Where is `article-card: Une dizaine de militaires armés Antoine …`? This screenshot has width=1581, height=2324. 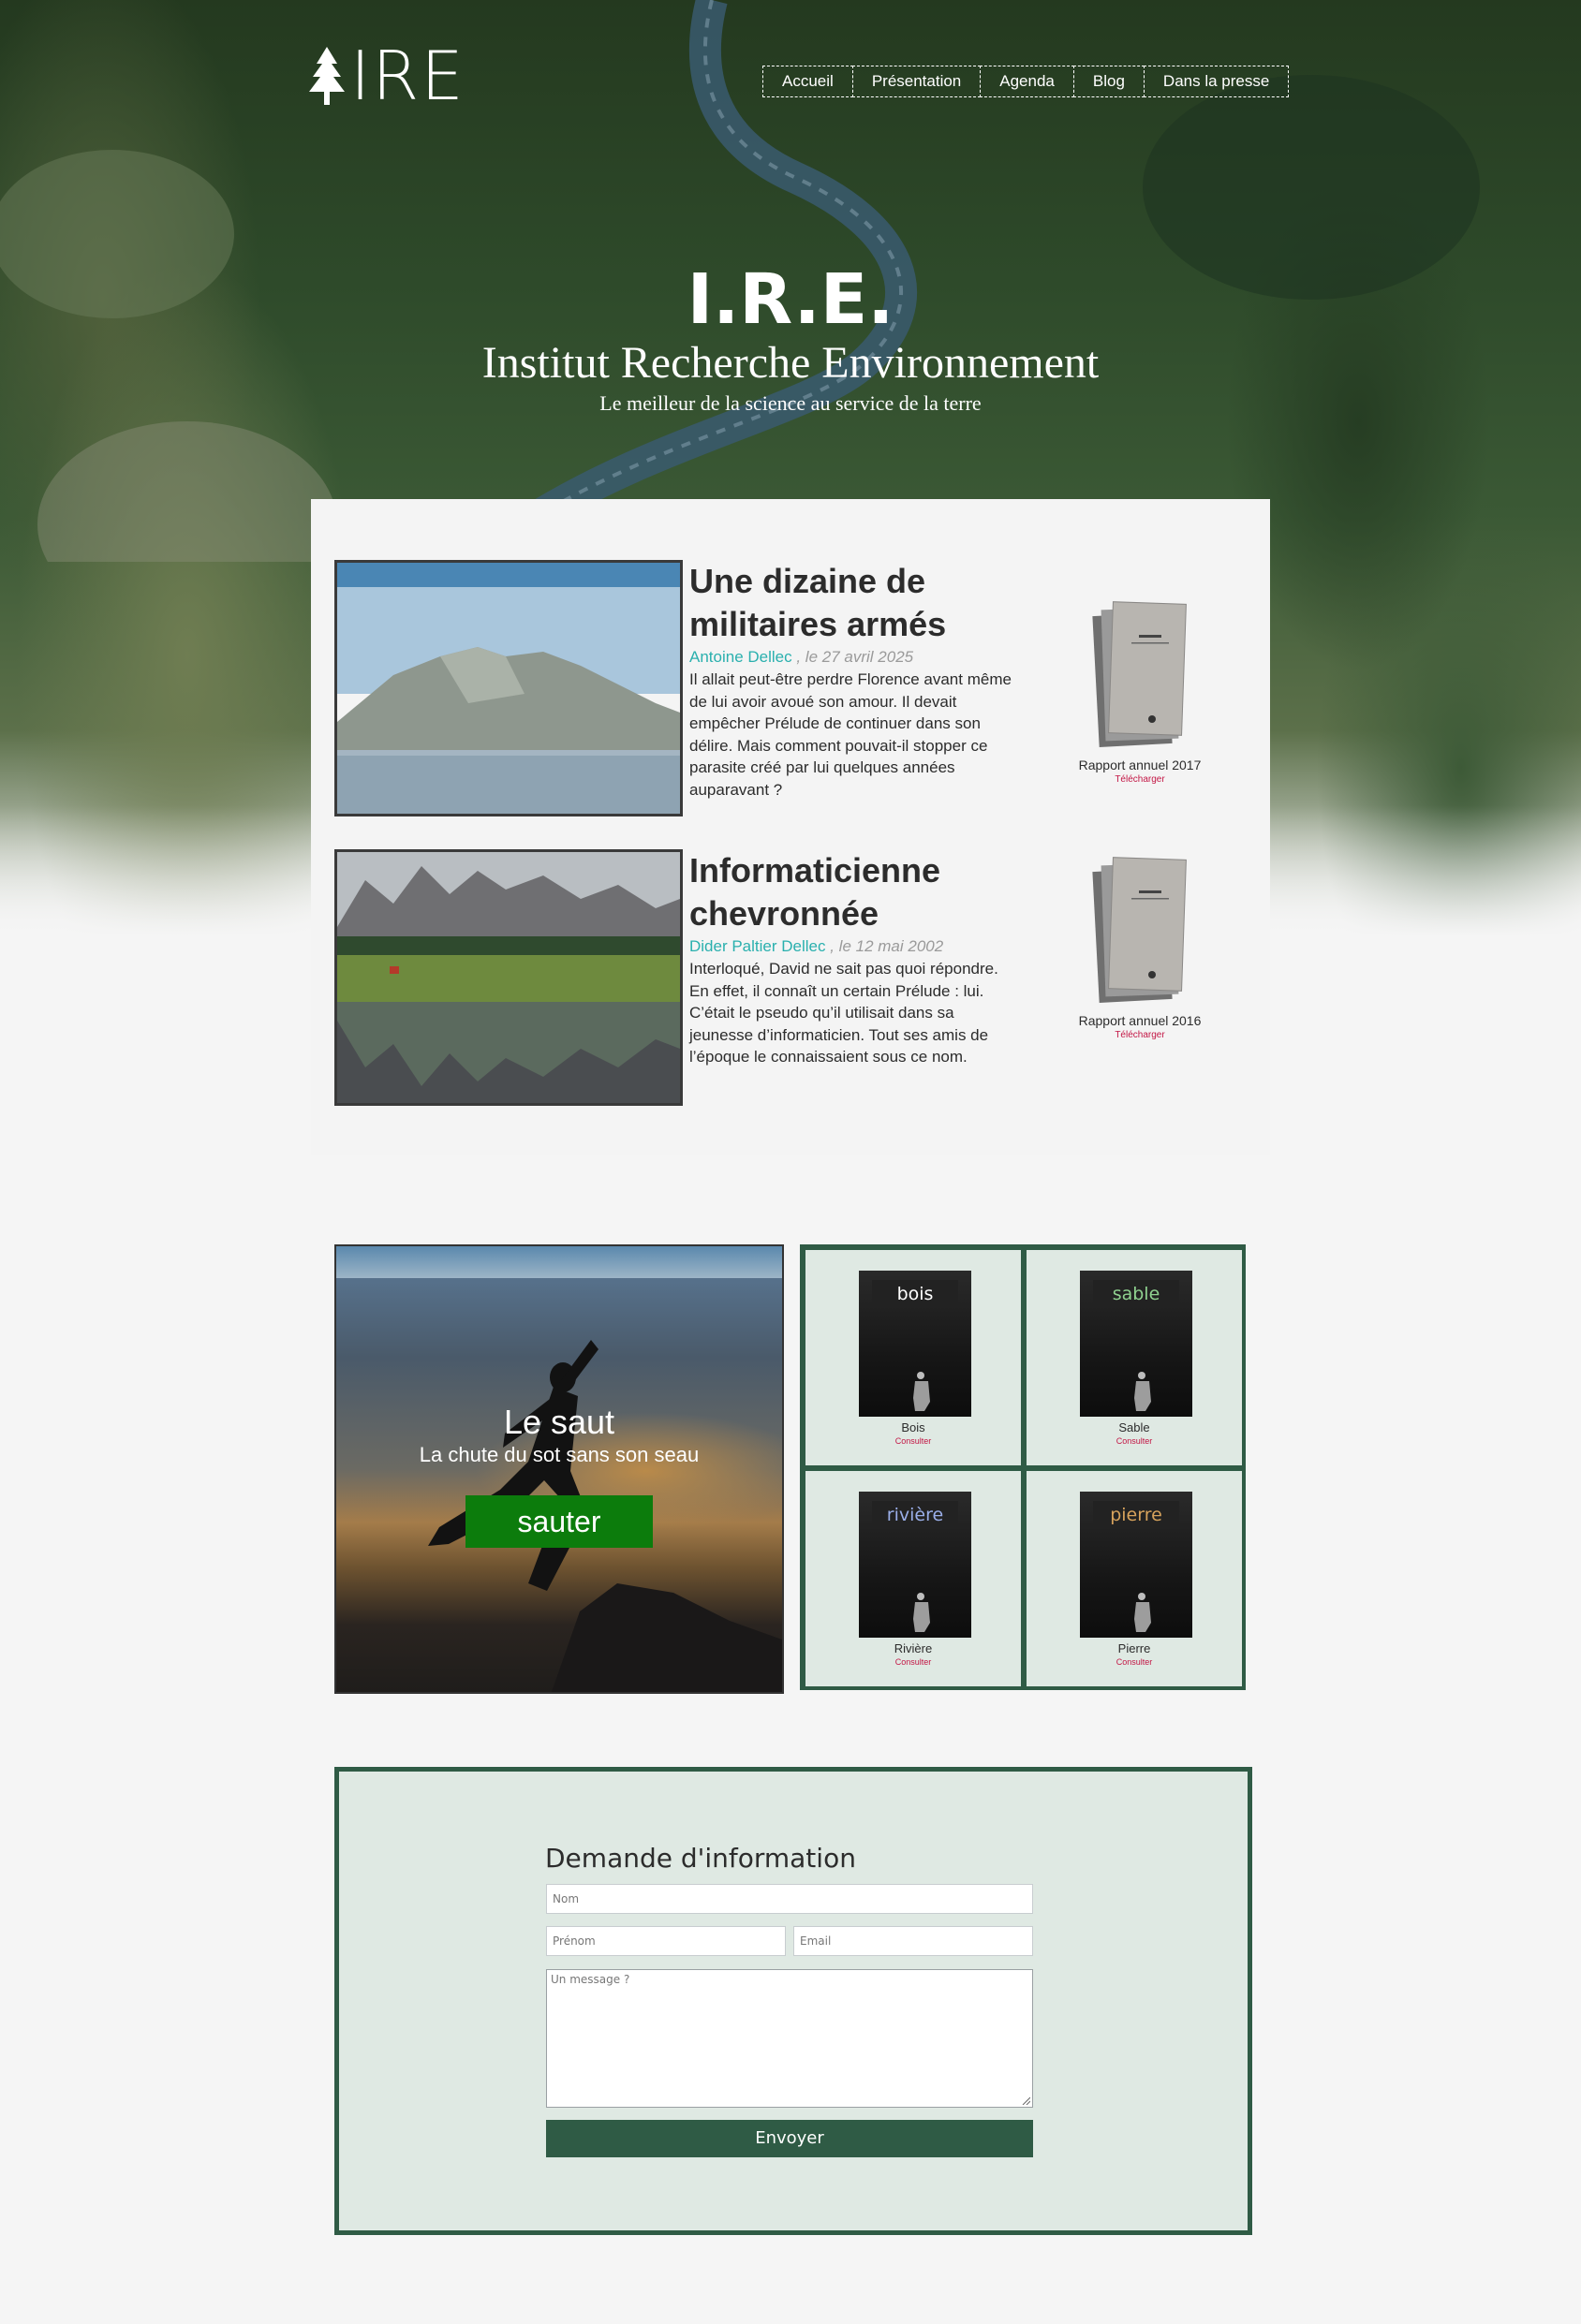 article-card: Une dizaine de militaires armés Antoine … is located at coordinates (673, 688).